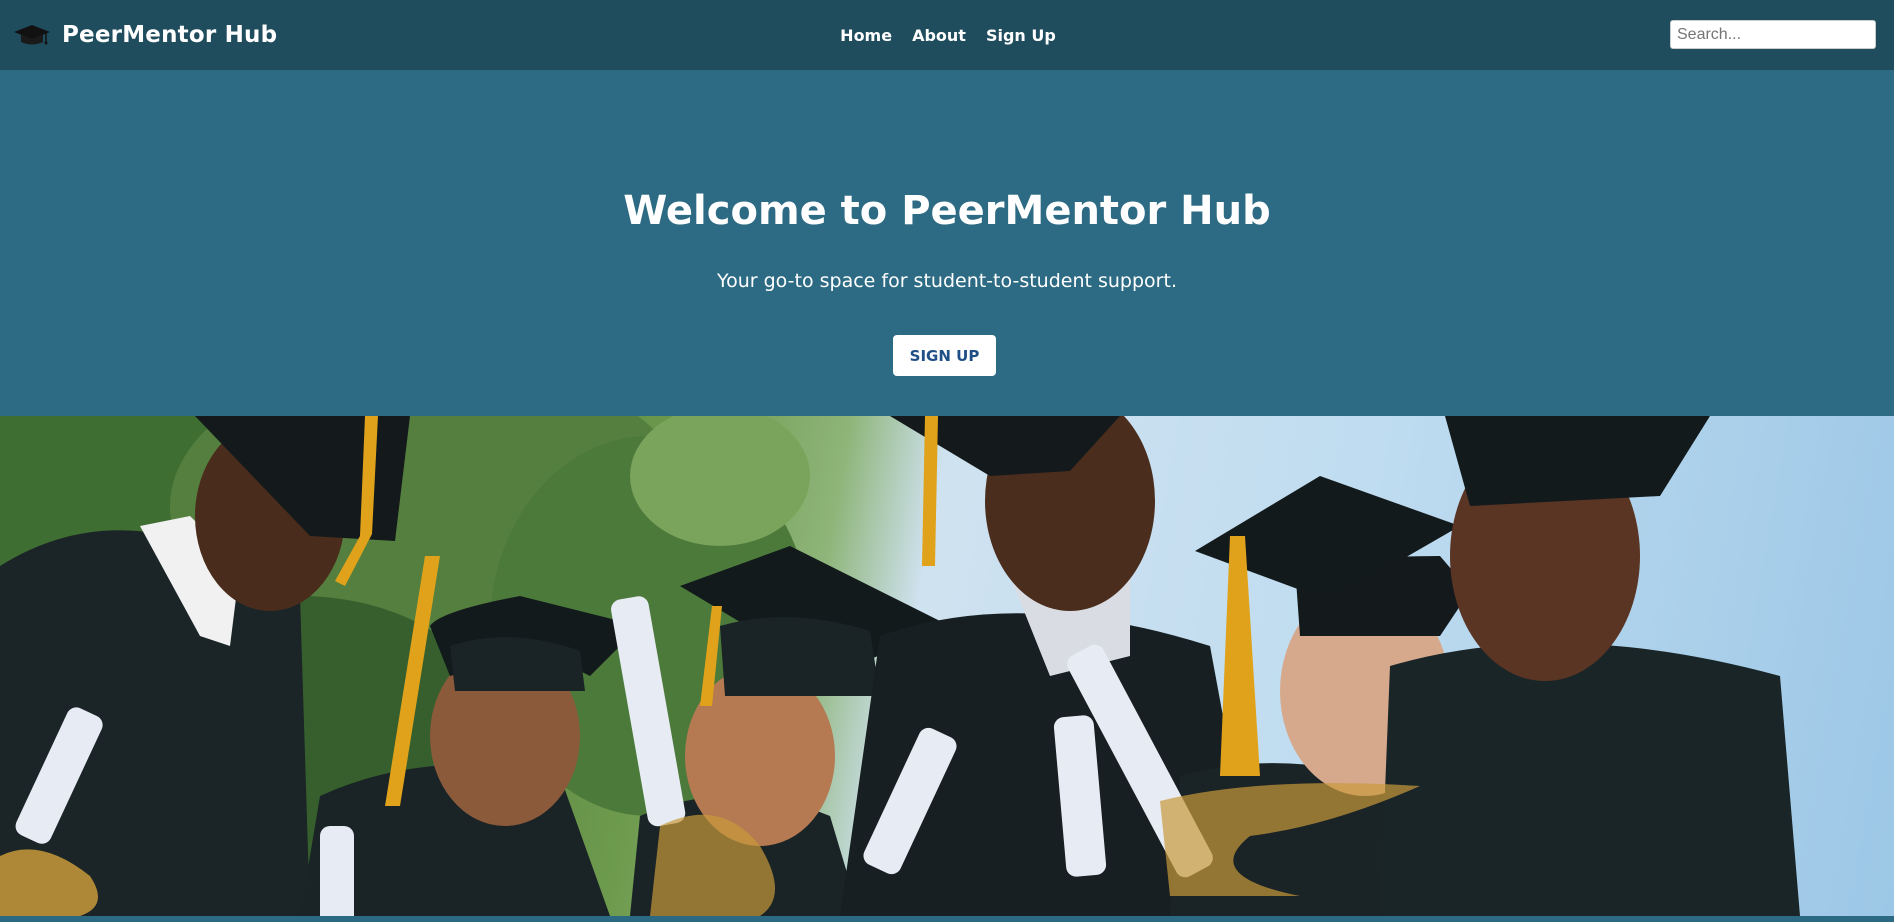 This screenshot has height=922, width=1894. I want to click on main-nav: Home About Sign Up, so click(947, 35).